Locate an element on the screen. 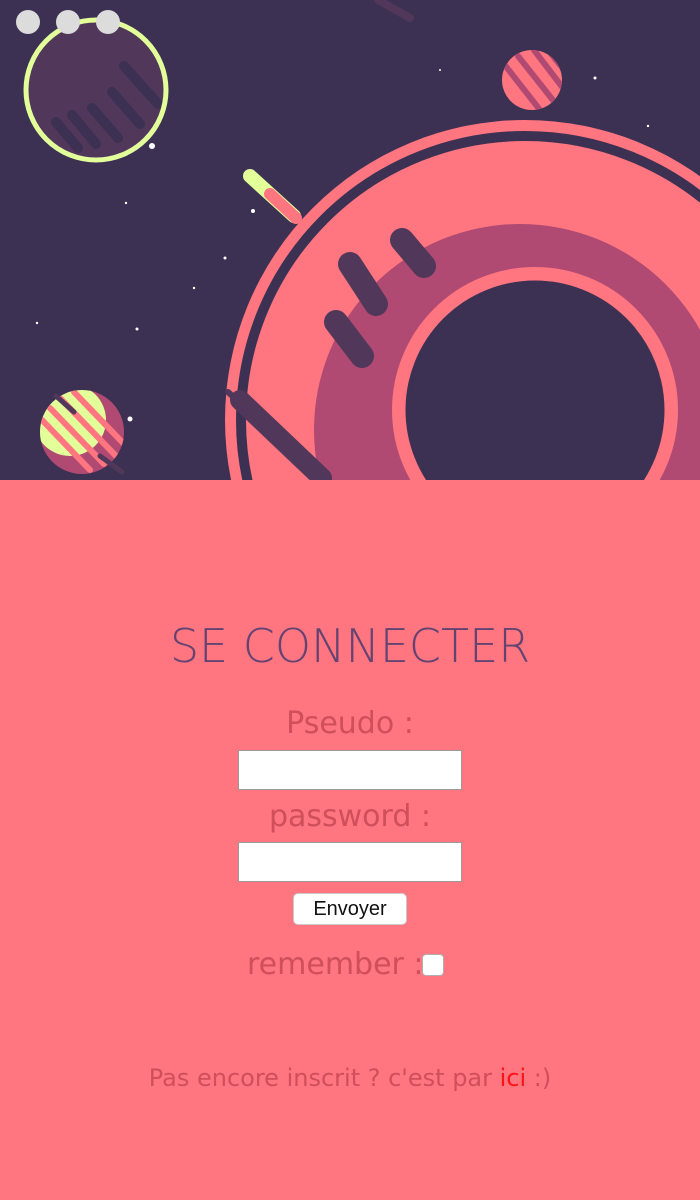  pseudo-input is located at coordinates (350, 770).